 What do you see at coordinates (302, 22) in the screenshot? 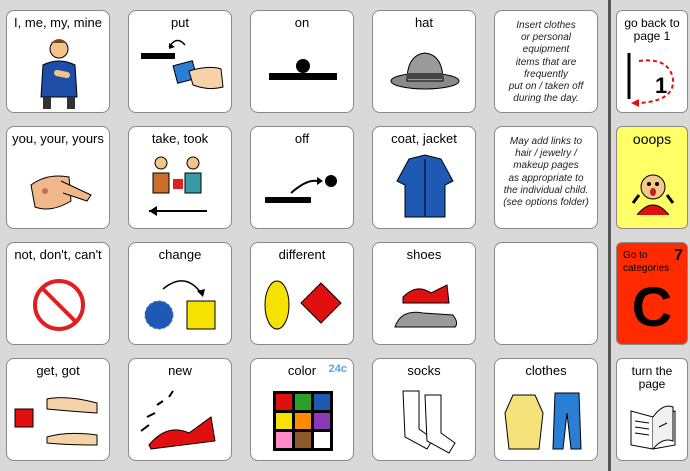
I see `cell-label: on` at bounding box center [302, 22].